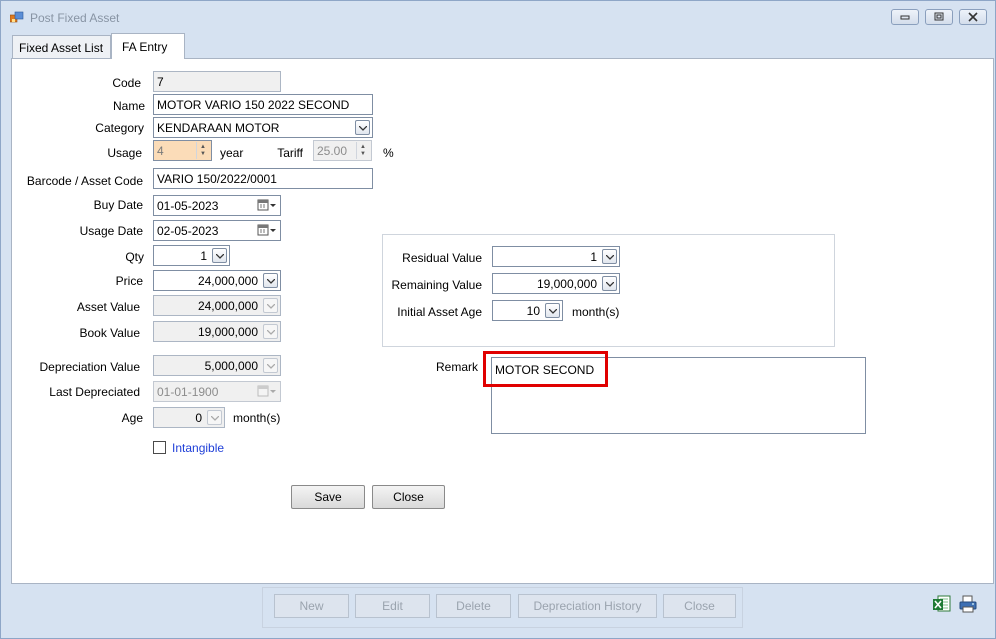 The height and width of the screenshot is (639, 996). I want to click on price-field: 24,000,000, so click(217, 280).